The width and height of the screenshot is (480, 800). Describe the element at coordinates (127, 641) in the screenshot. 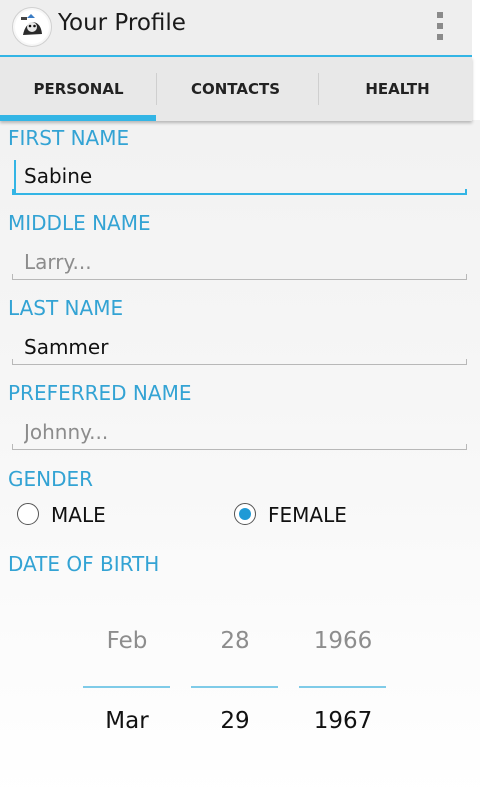

I see `month-picker-previous: Feb` at that location.